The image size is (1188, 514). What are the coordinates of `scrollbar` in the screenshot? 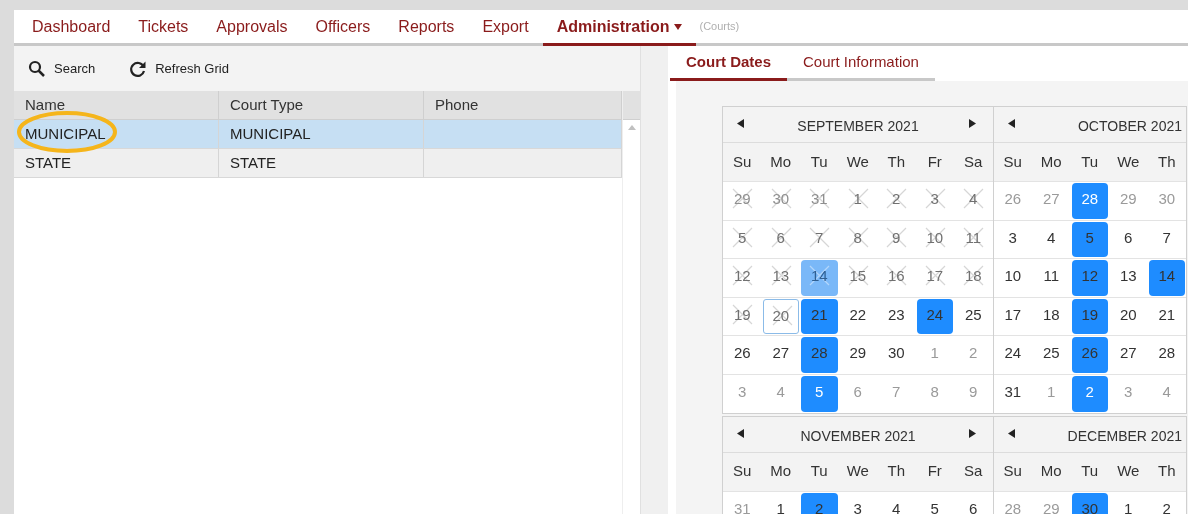 It's located at (631, 302).